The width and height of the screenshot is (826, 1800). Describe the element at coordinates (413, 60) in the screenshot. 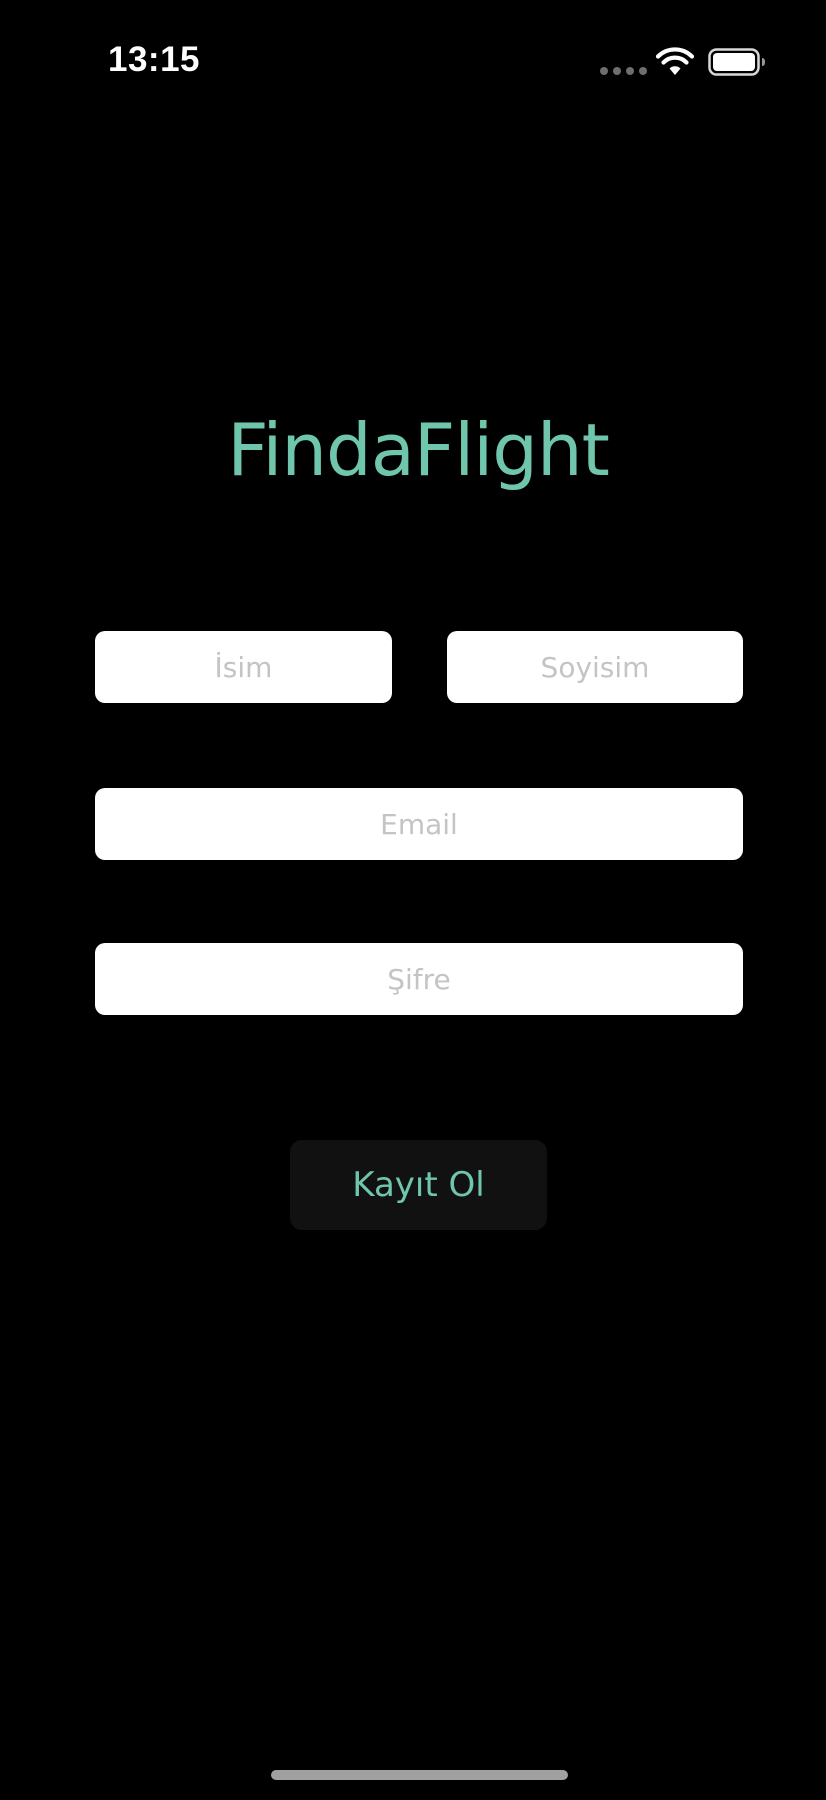

I see `status-bar: 13:15` at that location.